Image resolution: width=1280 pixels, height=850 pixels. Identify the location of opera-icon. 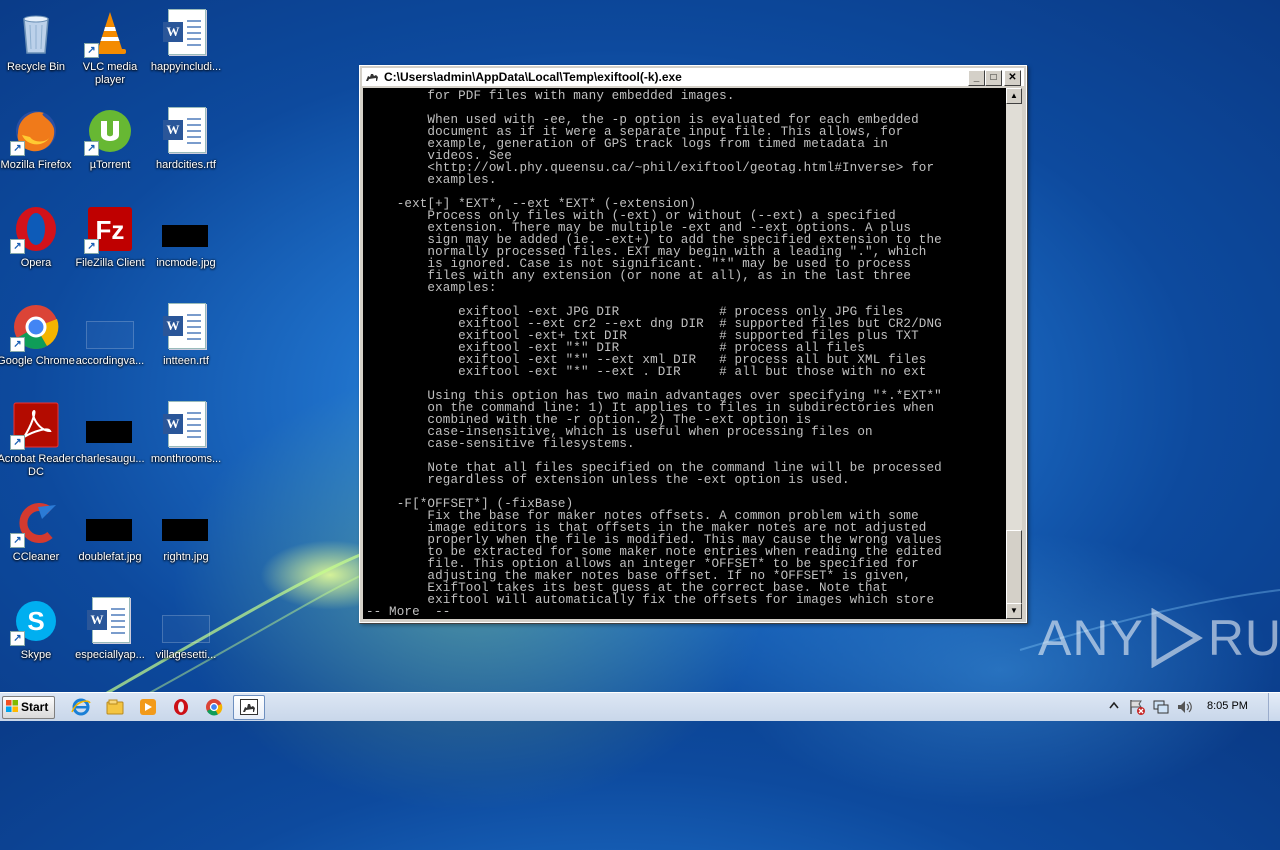
(181, 707).